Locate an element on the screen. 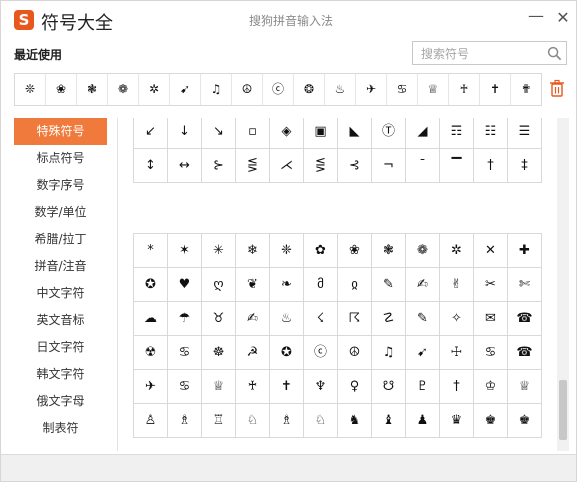 The image size is (577, 482). symbol-cell: ☸ is located at coordinates (219, 353).